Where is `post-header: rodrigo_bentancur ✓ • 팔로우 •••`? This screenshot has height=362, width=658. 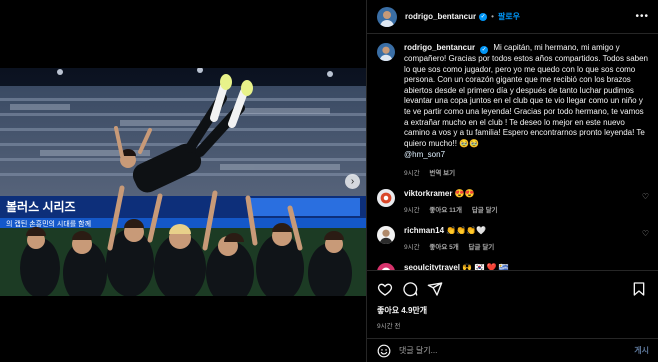 post-header: rodrigo_bentancur ✓ • 팔로우 ••• is located at coordinates (512, 17).